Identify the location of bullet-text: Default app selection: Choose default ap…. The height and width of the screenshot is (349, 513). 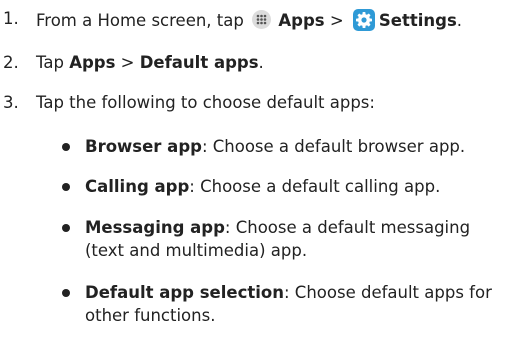
(295, 304).